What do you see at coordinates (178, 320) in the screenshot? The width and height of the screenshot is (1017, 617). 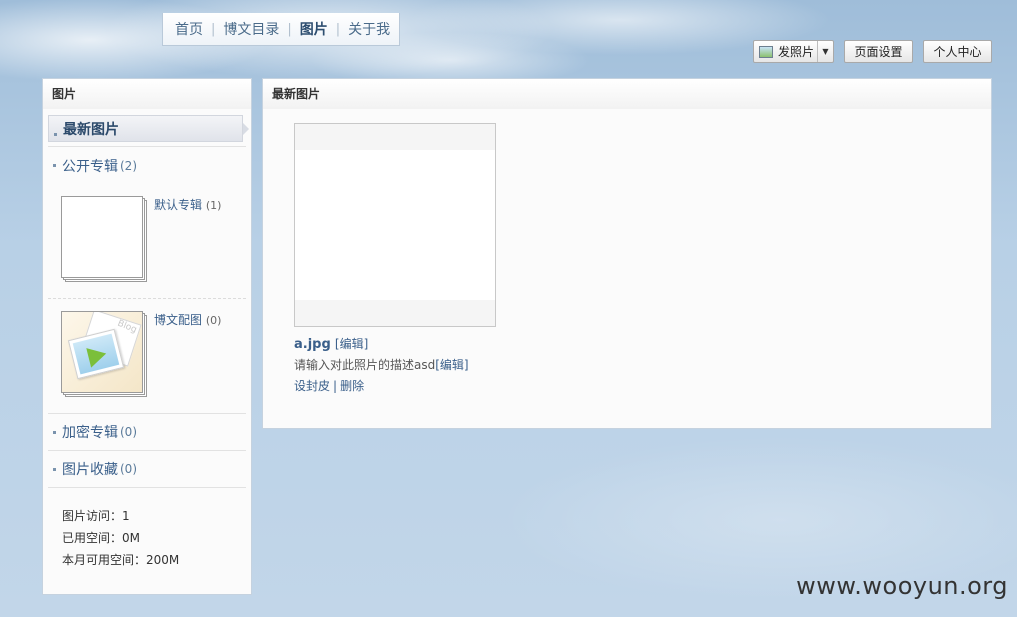 I see `album-name: 博文配图` at bounding box center [178, 320].